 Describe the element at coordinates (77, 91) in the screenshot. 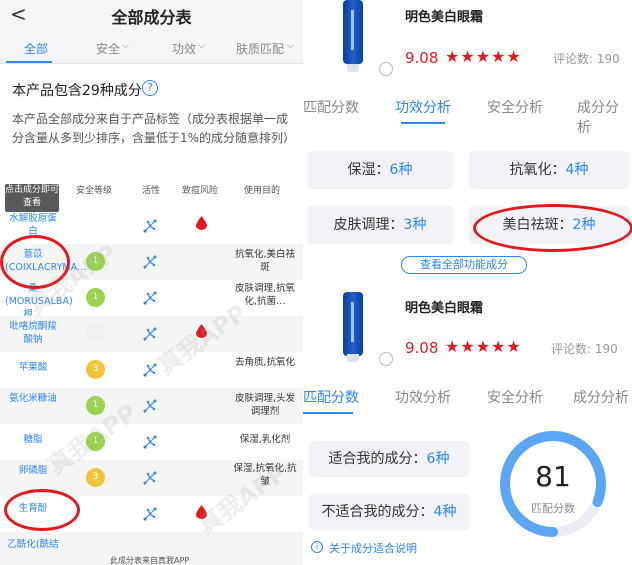

I see `ingredient-count: 本产品包含29种成分` at that location.